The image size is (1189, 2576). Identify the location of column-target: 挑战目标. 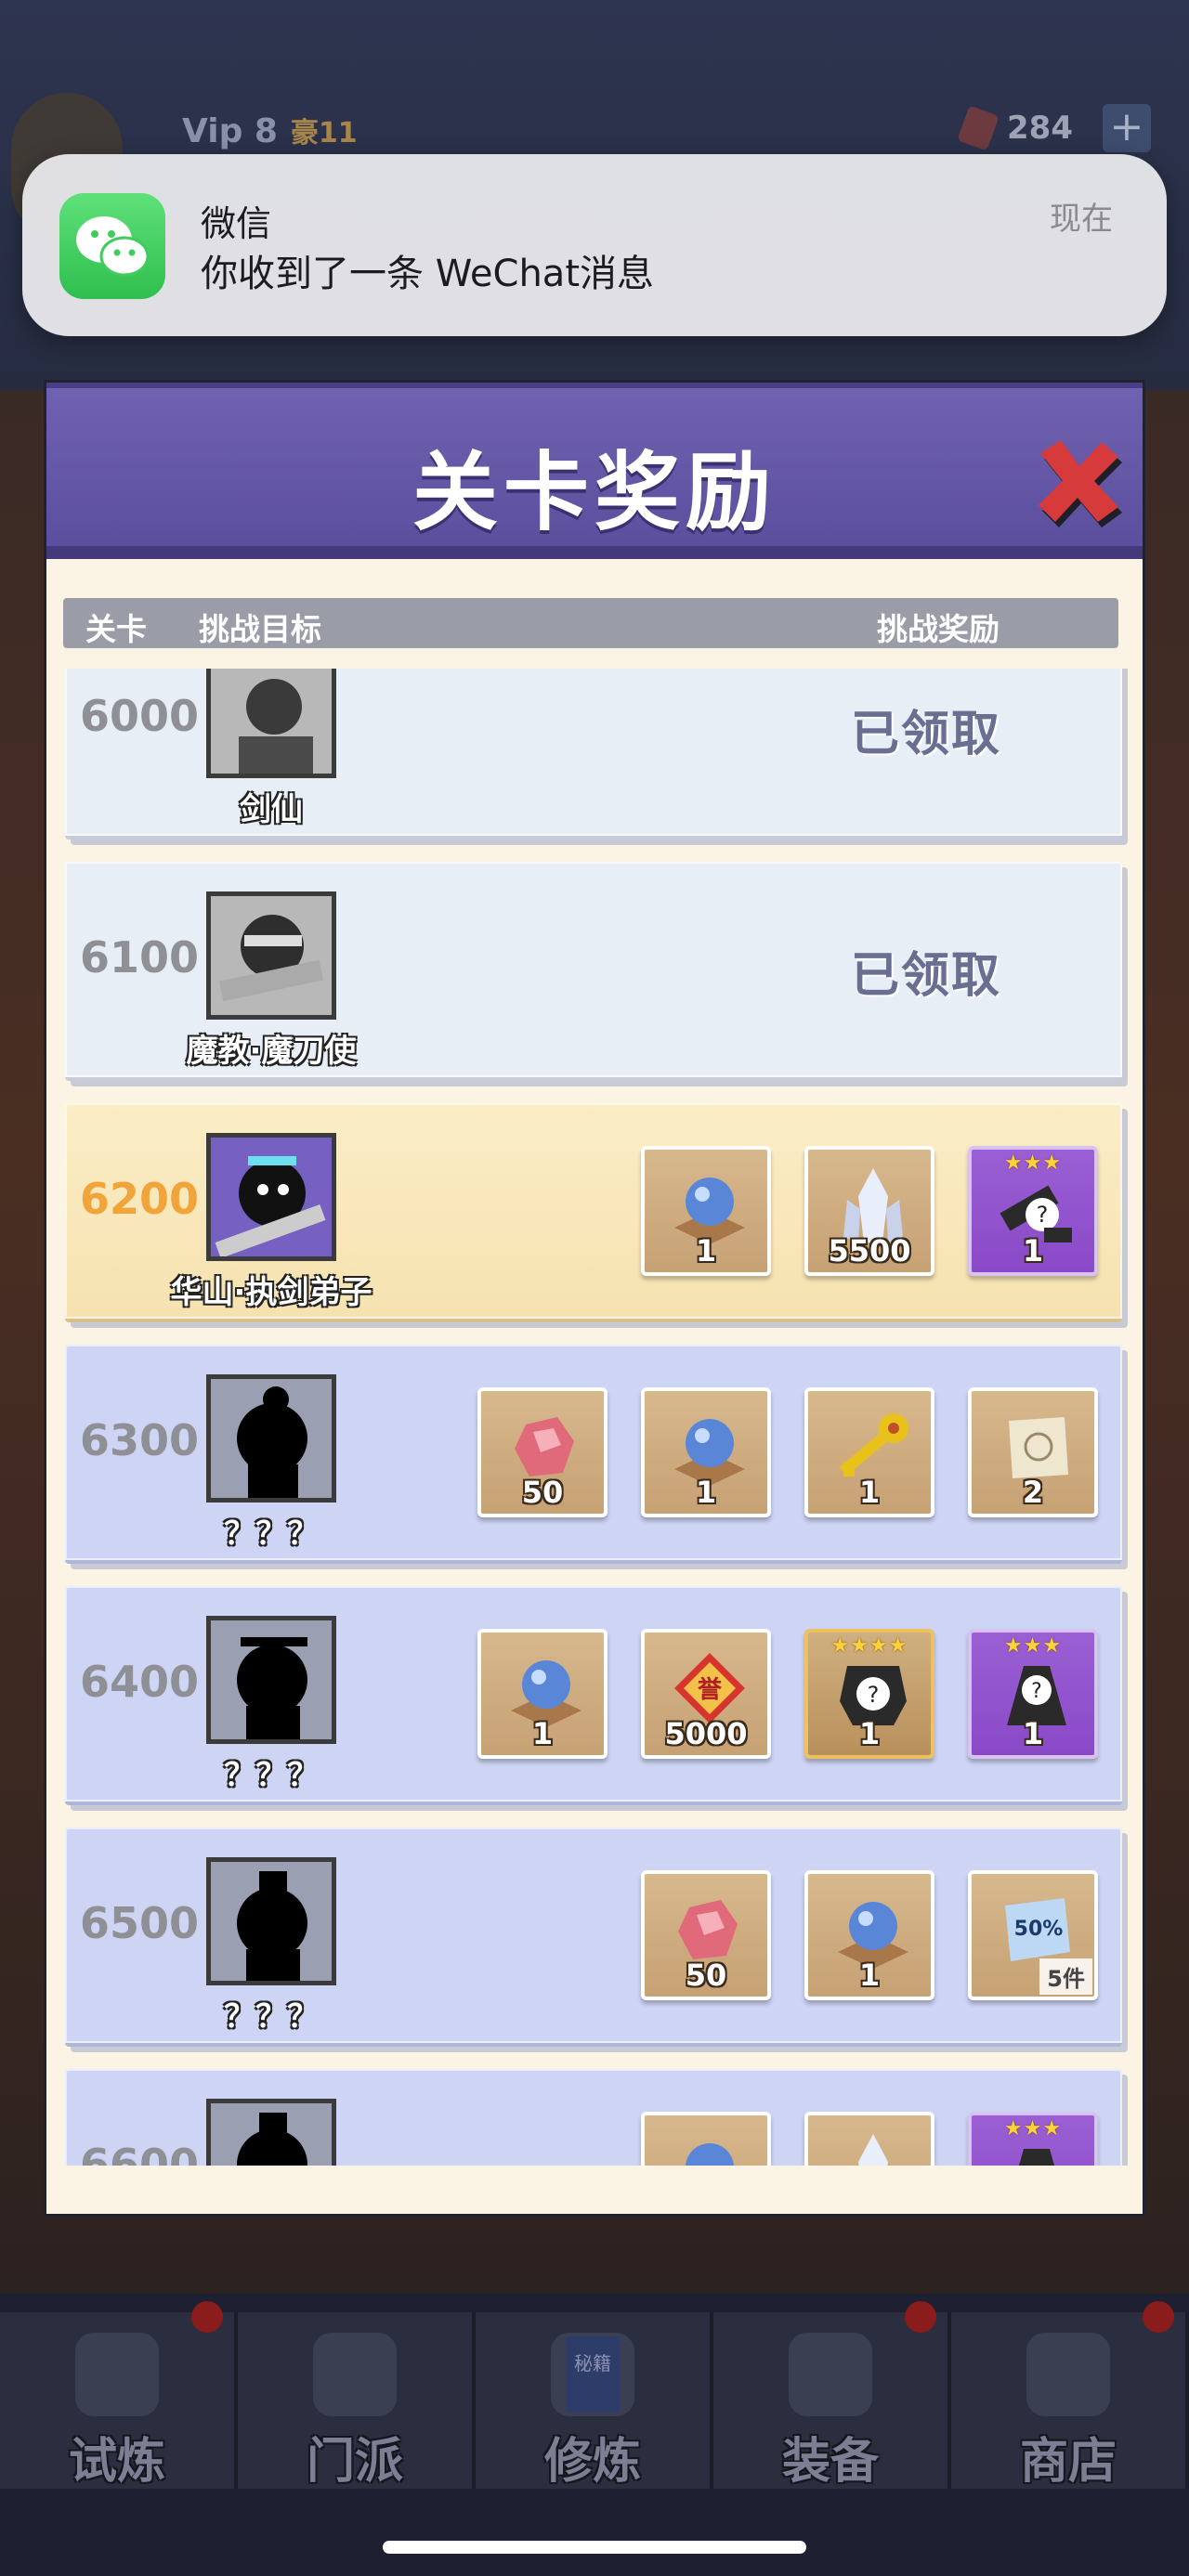
(260, 629).